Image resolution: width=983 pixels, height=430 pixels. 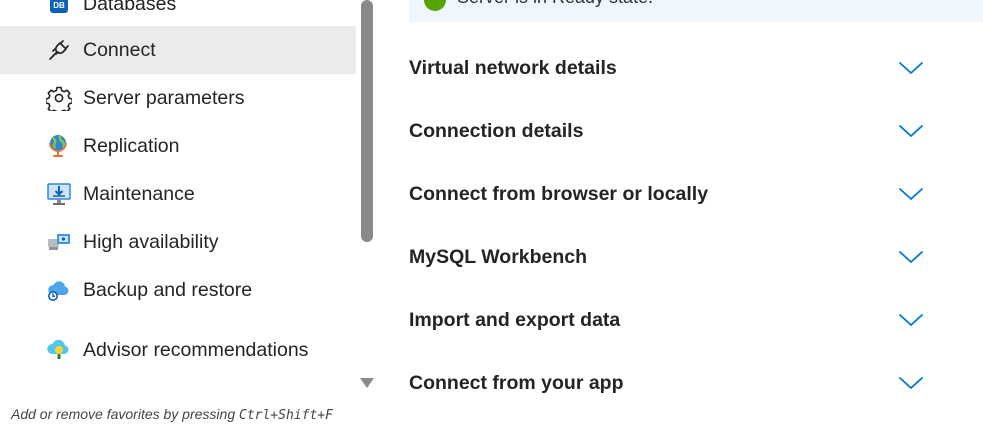 What do you see at coordinates (178, 14) in the screenshot?
I see `sidebar-item-databases: DB Databases` at bounding box center [178, 14].